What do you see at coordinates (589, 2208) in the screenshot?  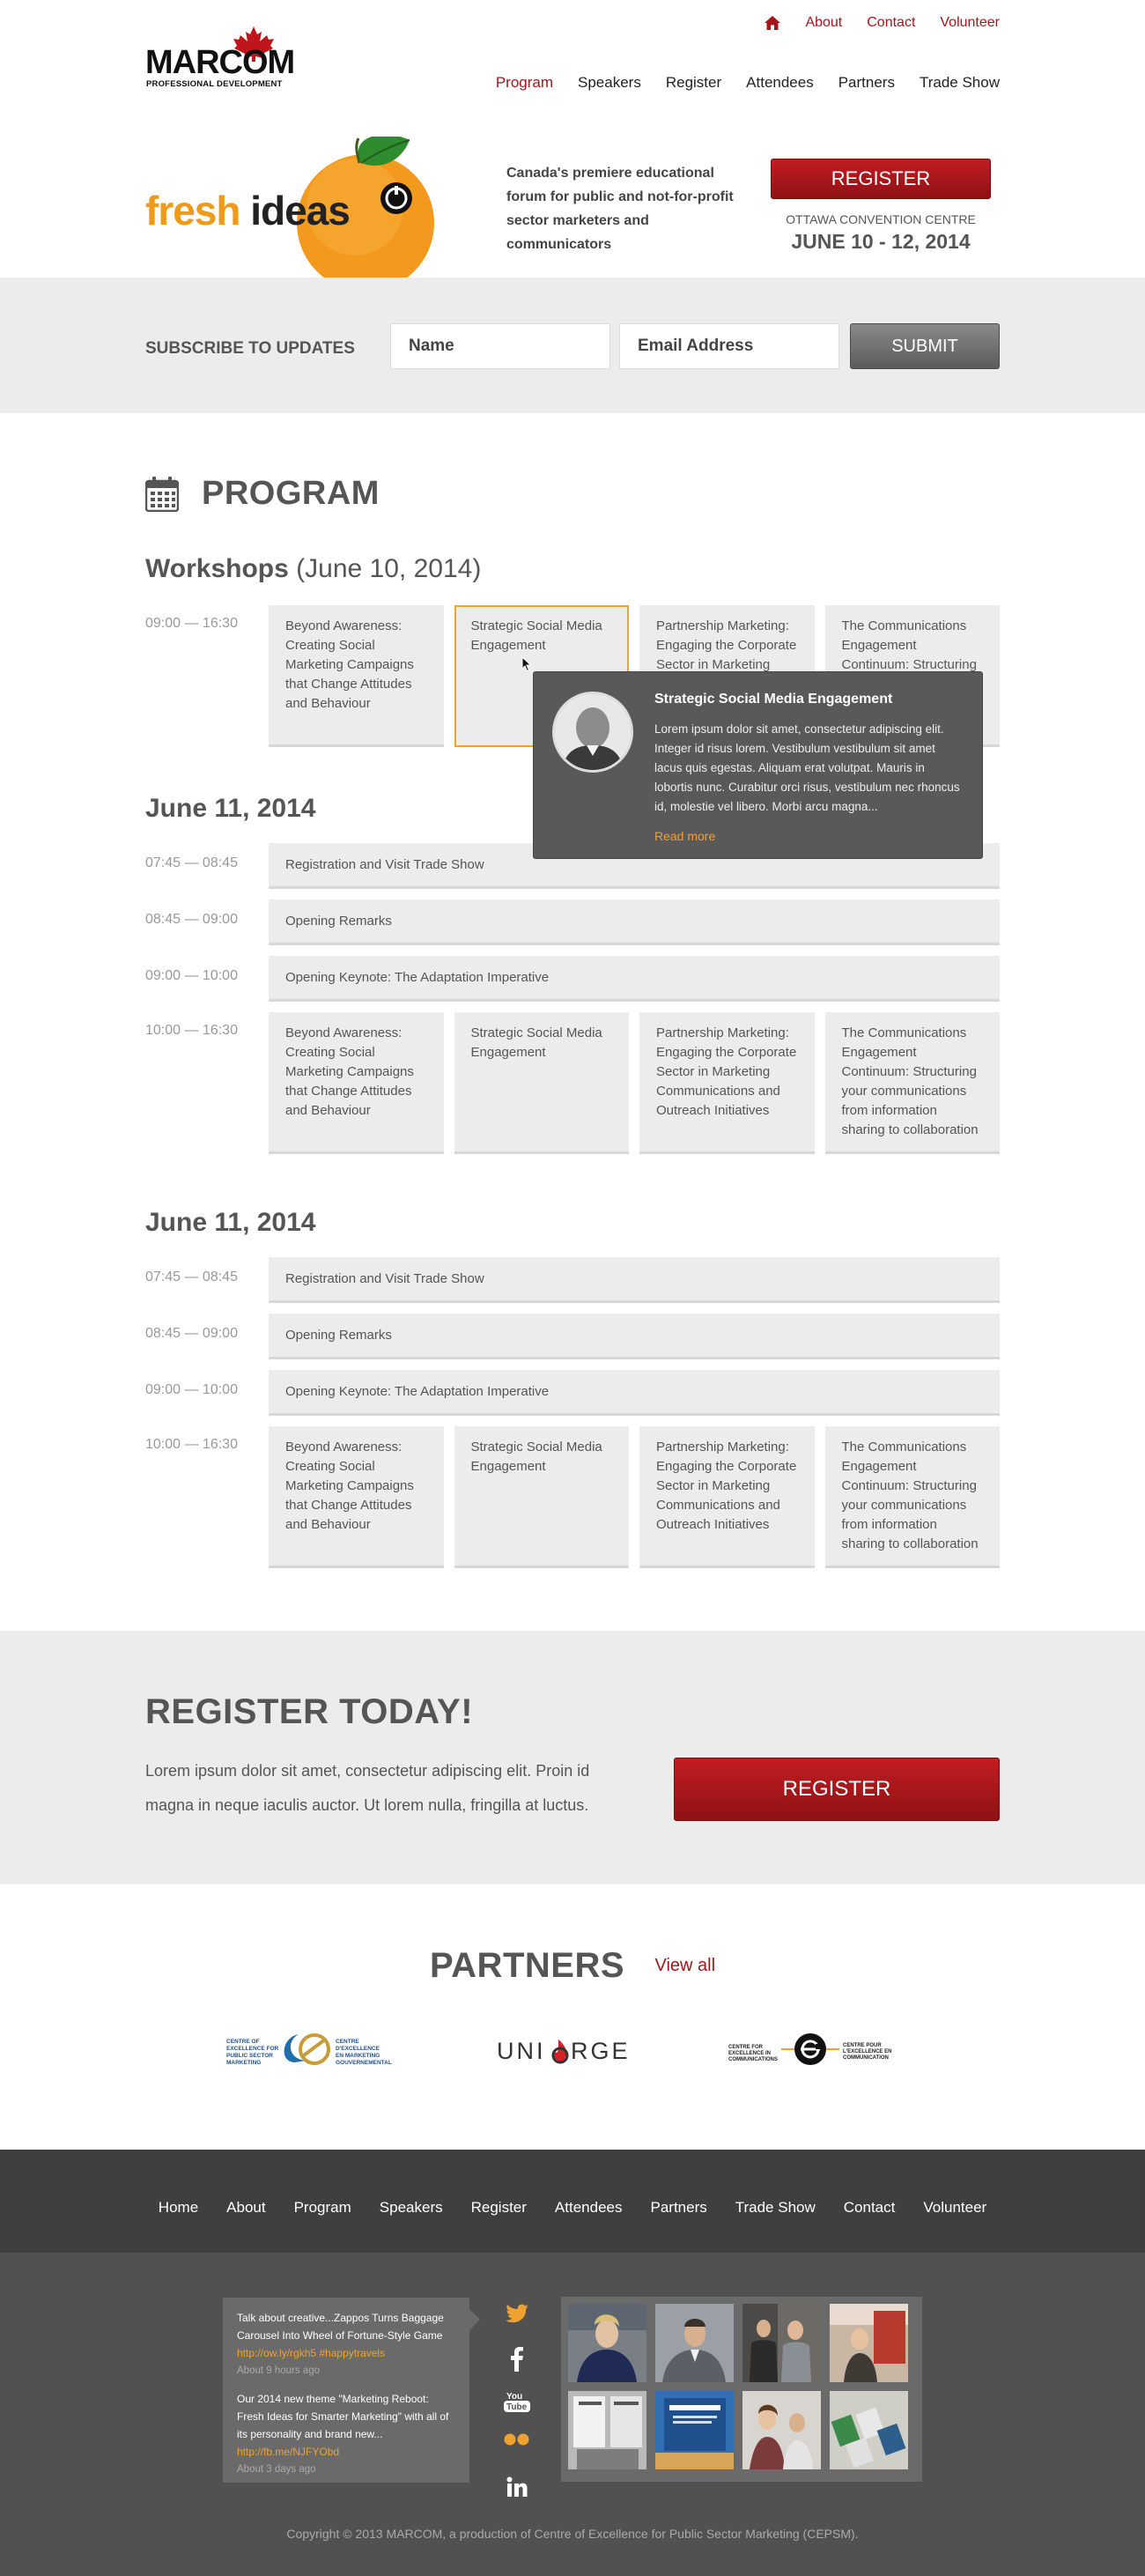 I see `footer-link-attendees: Attendees` at bounding box center [589, 2208].